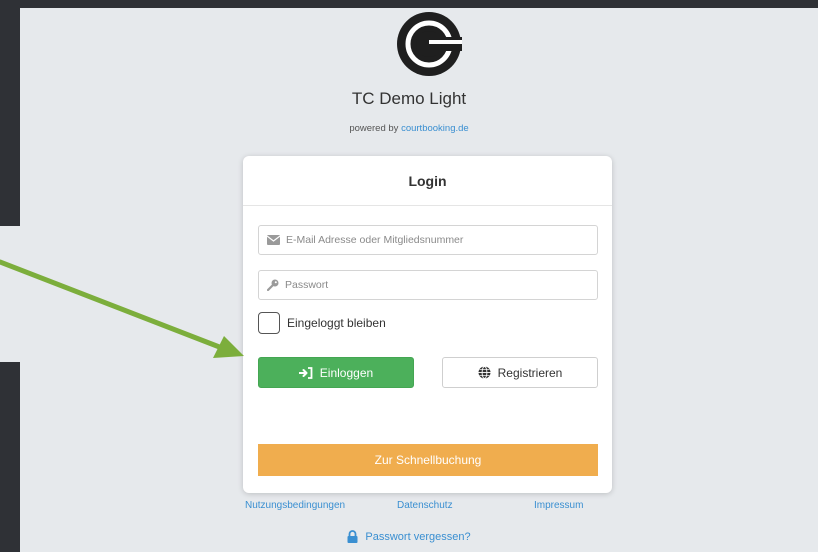 The image size is (818, 552). I want to click on courtbooking-link: courtbooking.de, so click(435, 128).